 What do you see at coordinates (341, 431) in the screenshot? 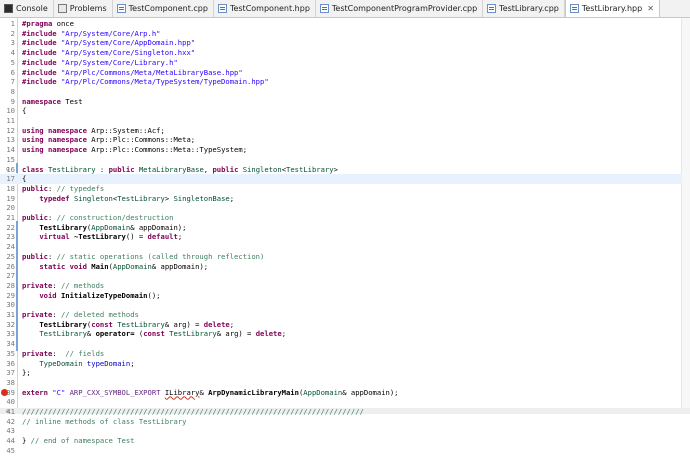
I see `code-line: 43` at bounding box center [341, 431].